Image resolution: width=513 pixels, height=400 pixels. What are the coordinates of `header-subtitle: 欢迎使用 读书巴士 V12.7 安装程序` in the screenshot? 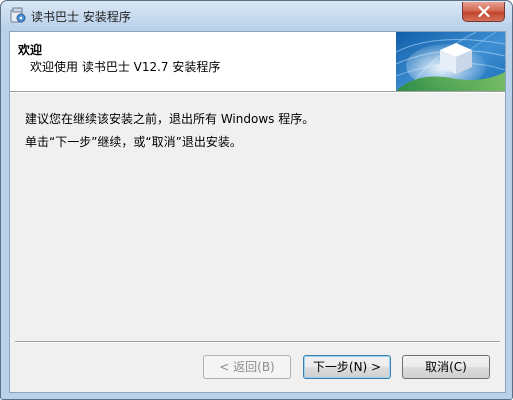 It's located at (125, 67).